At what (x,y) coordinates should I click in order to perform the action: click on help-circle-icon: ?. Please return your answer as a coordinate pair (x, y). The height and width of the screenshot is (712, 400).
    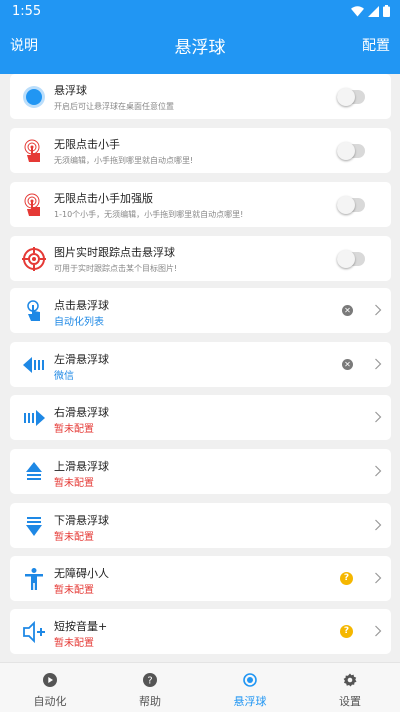
    Looking at the image, I should click on (150, 680).